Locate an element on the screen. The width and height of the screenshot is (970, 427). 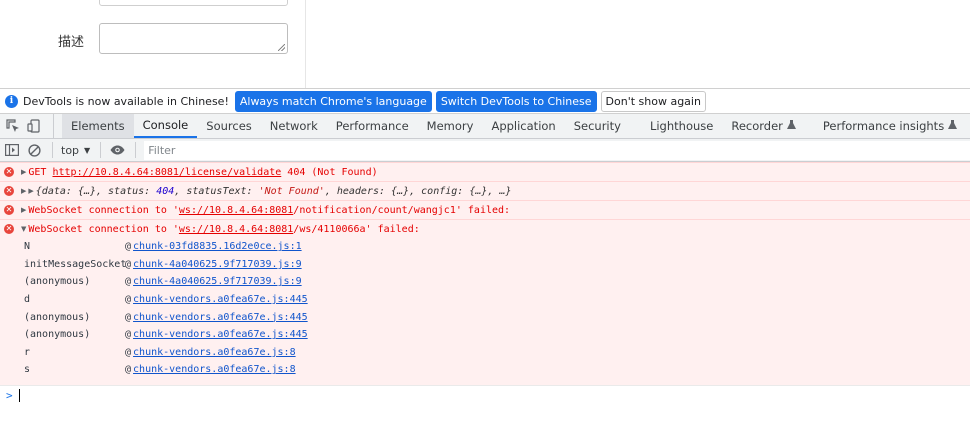
stack-frame: N @ chunk-03fd8835.16d2e0ce.js:1 is located at coordinates (163, 247).